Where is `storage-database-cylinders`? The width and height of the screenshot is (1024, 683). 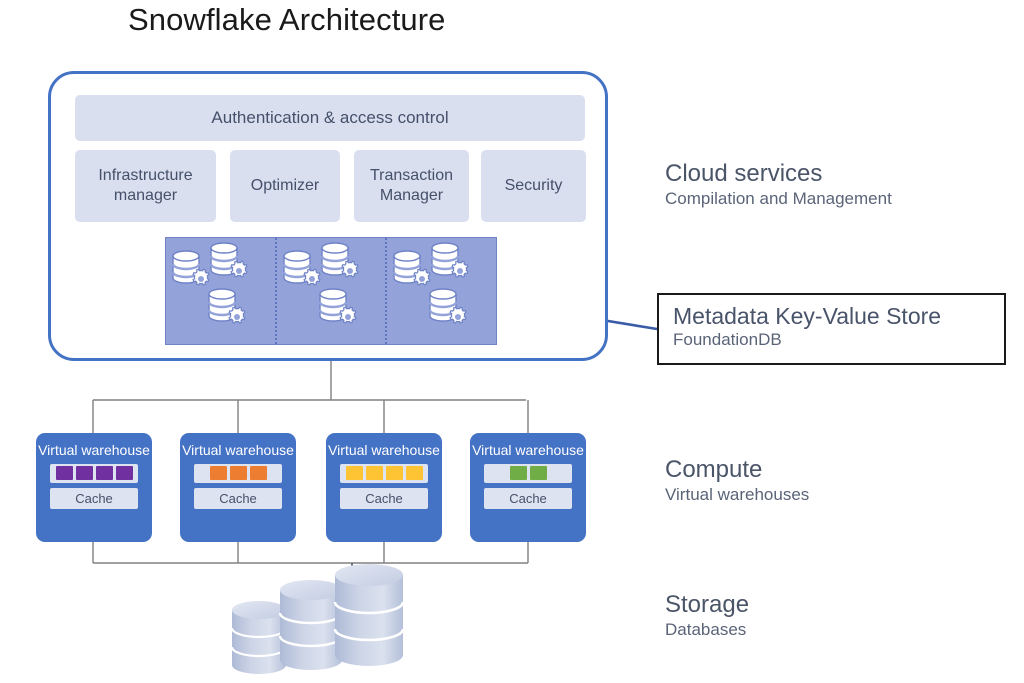 storage-database-cylinders is located at coordinates (316, 619).